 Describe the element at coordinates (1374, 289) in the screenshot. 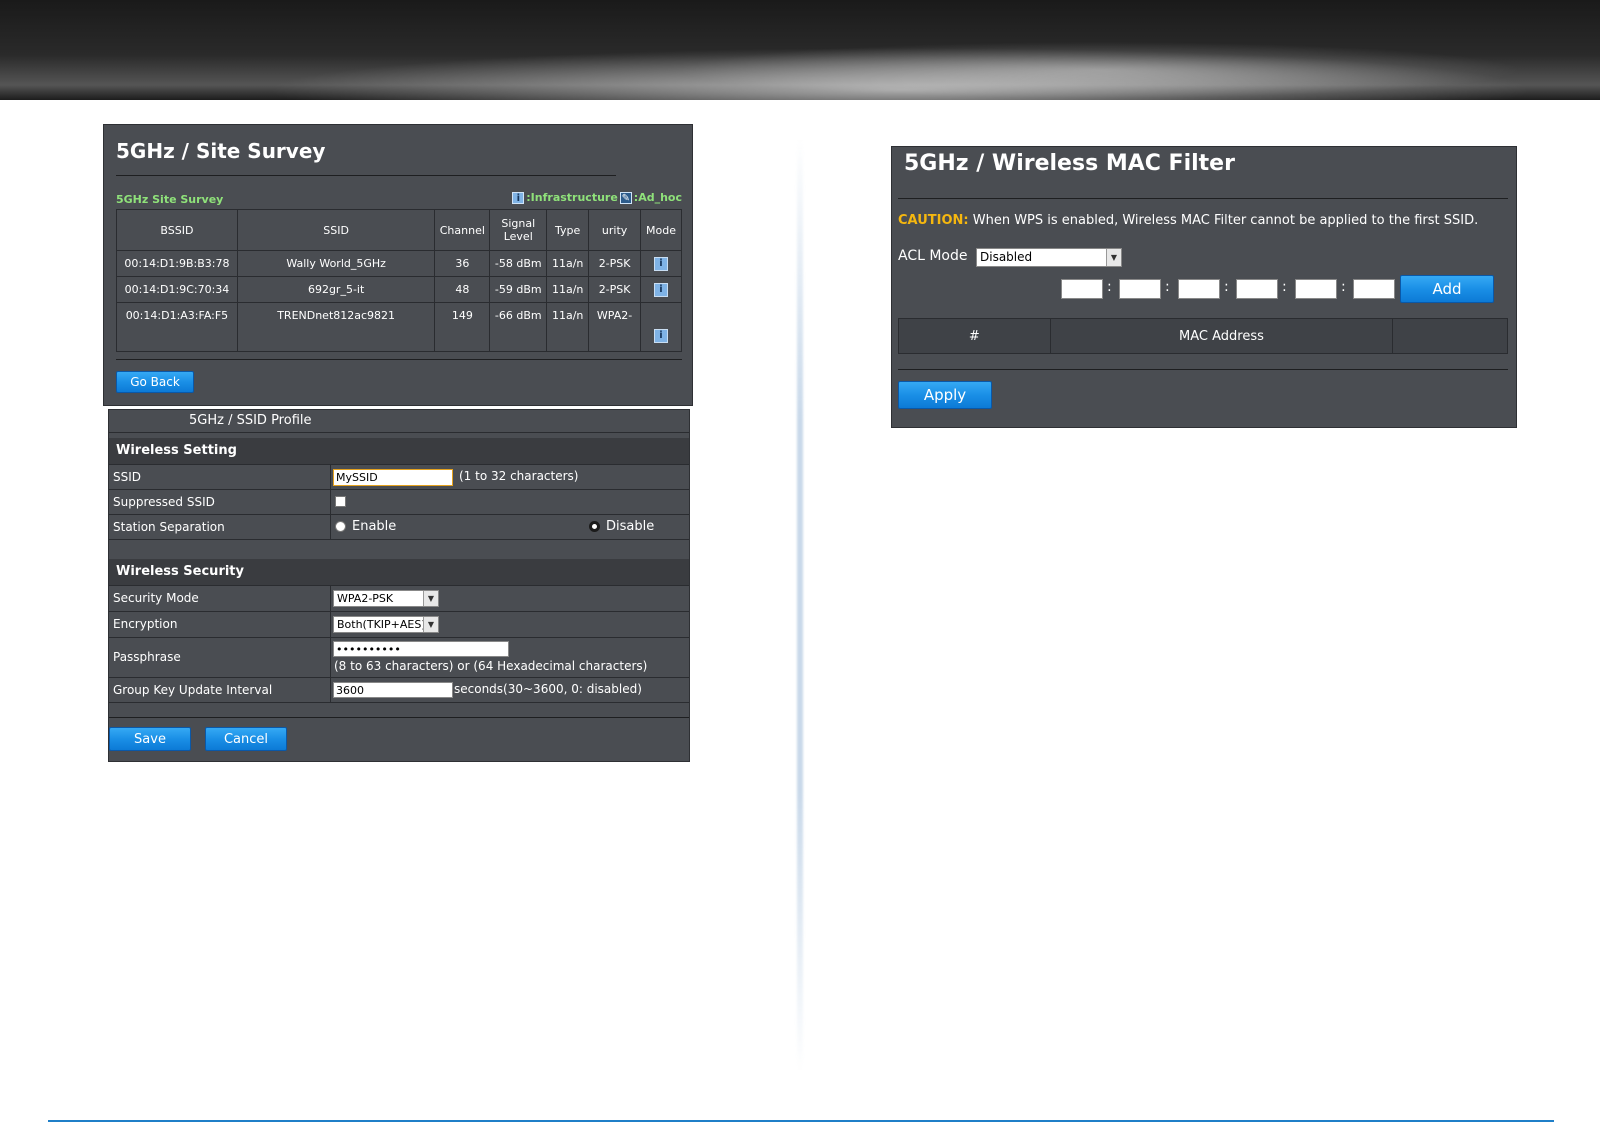

I see `mac-octet-6-input` at that location.